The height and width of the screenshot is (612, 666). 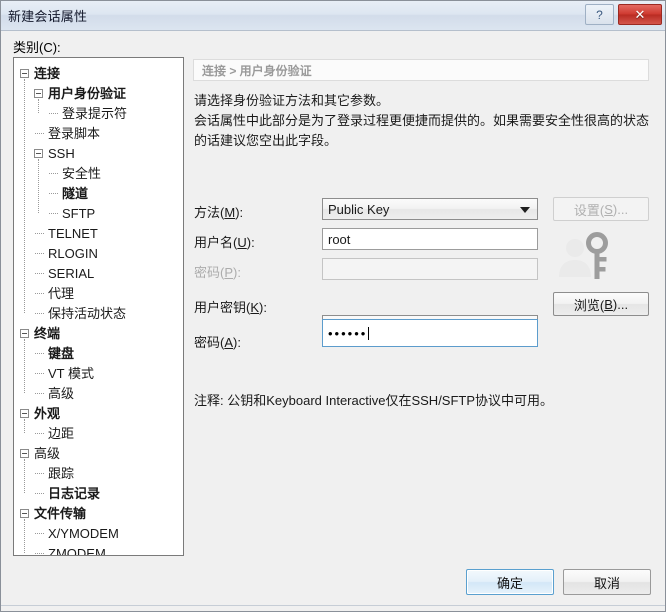 What do you see at coordinates (74, 493) in the screenshot?
I see `tree-item-label: 日志记录` at bounding box center [74, 493].